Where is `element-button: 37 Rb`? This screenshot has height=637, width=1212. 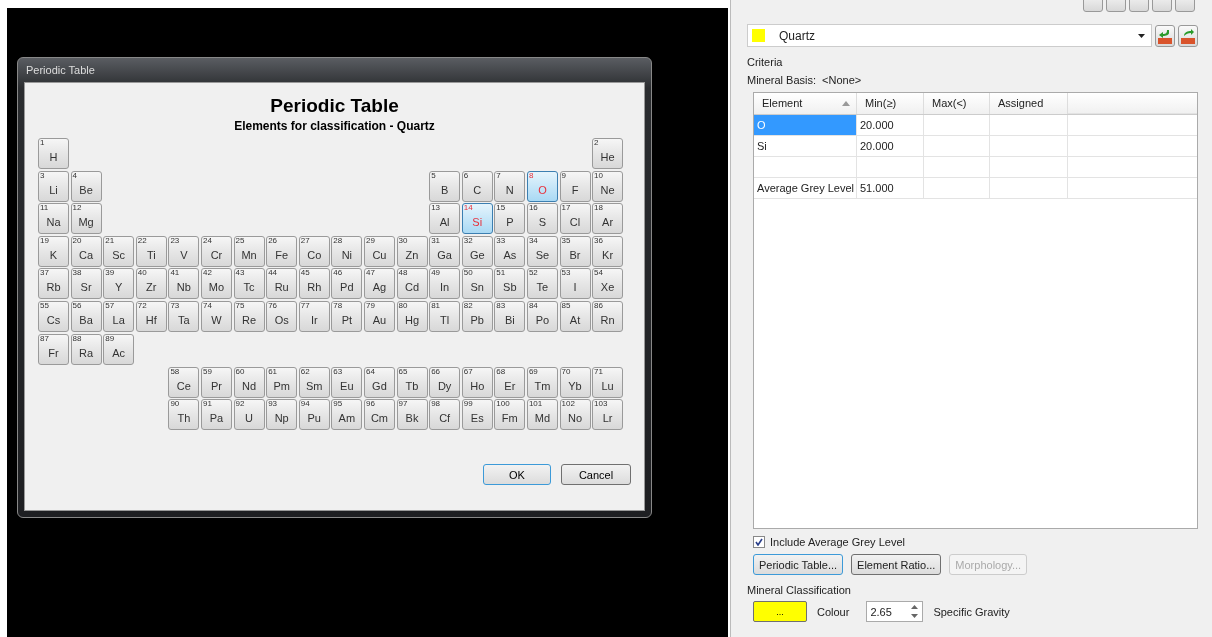
element-button: 37 Rb is located at coordinates (53, 284).